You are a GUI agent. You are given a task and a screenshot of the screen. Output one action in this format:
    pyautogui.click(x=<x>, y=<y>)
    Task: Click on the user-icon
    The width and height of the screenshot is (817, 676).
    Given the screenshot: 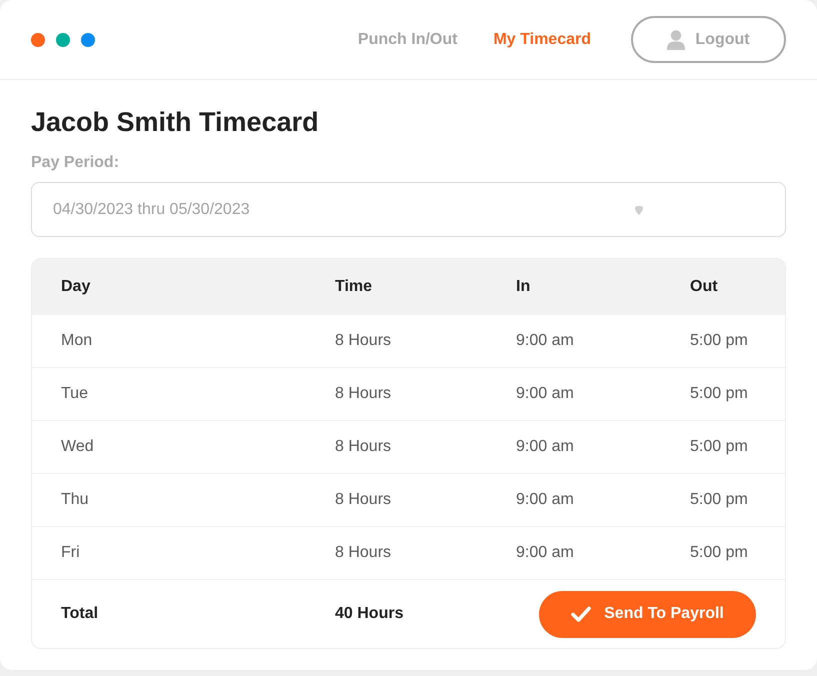 What is the action you would take?
    pyautogui.click(x=676, y=40)
    